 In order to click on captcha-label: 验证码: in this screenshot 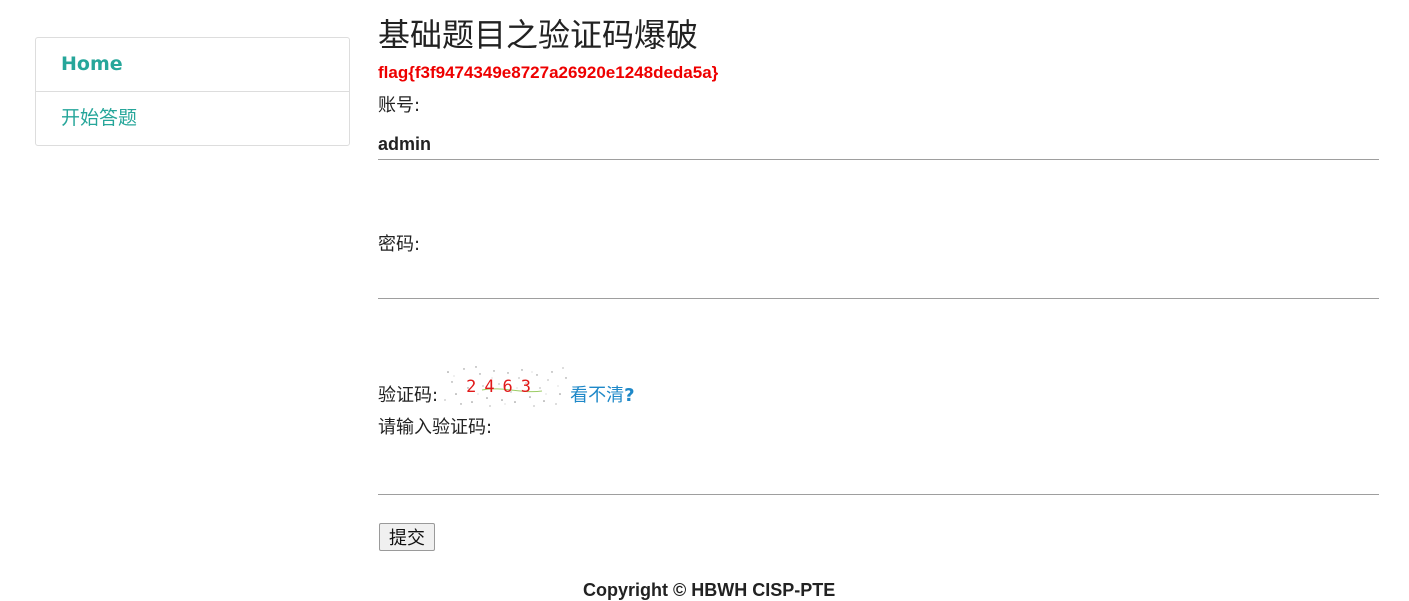, I will do `click(408, 395)`.